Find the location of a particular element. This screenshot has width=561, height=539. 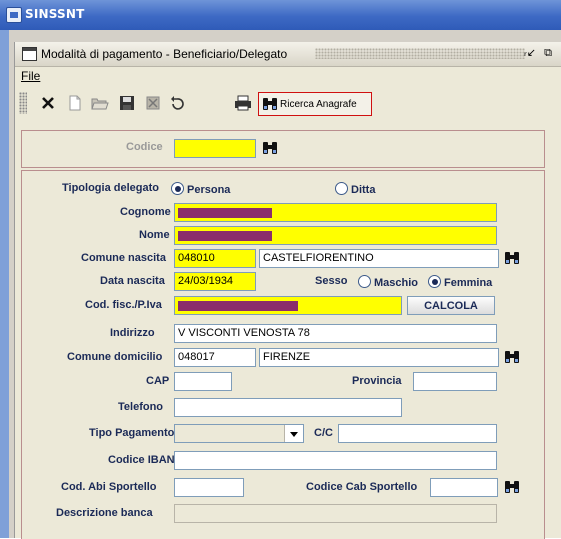

cognome-label: Cognome is located at coordinates (145, 212).